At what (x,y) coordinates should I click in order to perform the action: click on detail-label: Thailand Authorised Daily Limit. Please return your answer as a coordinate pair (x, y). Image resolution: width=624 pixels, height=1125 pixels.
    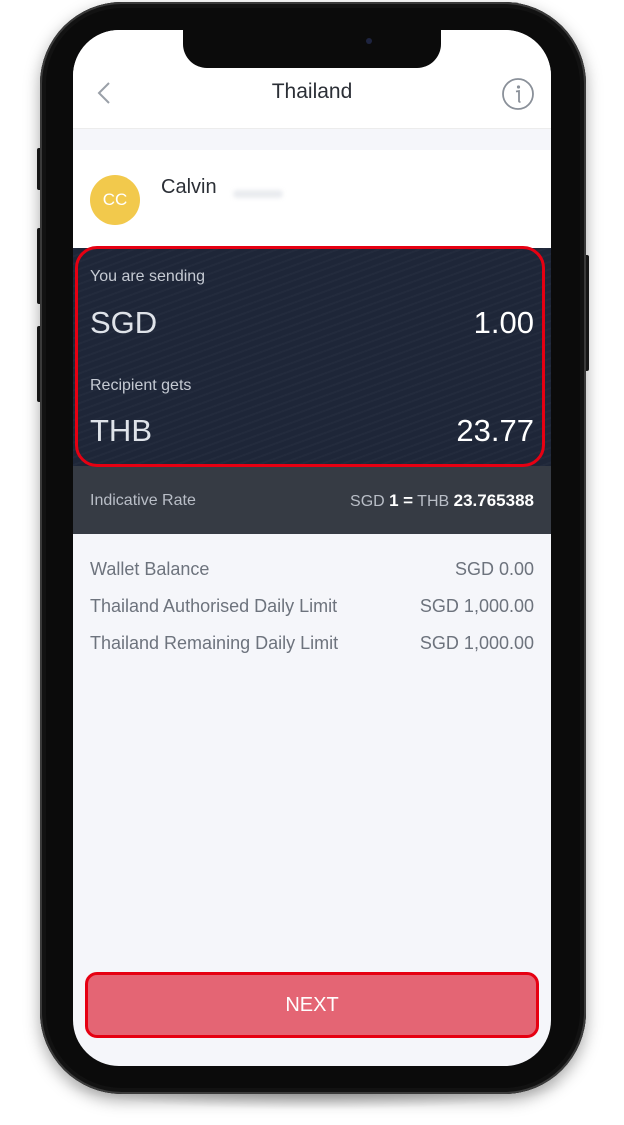
    Looking at the image, I should click on (214, 606).